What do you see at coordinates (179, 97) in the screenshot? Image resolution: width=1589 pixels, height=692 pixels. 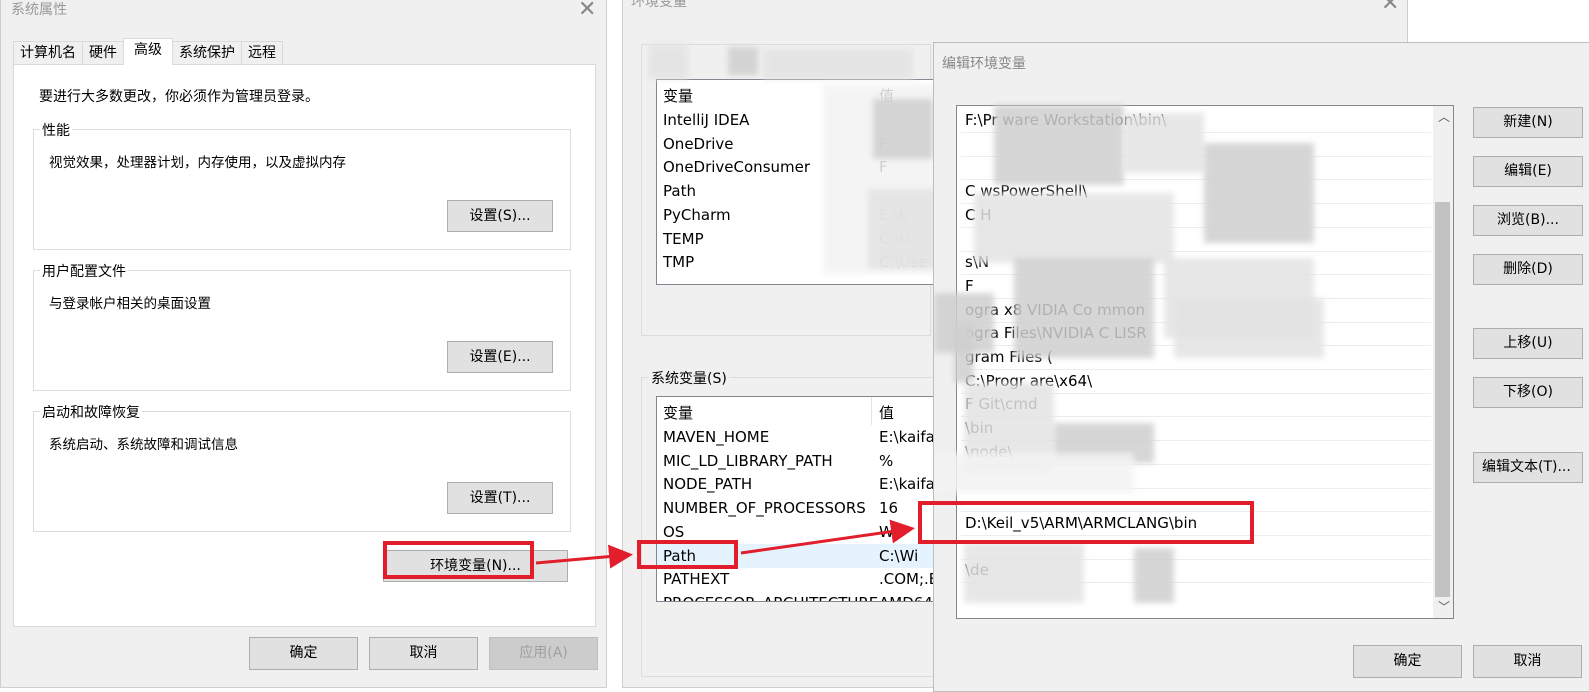 I see `admin-note: 要进行大多数更改，你必须作为管理员登录。` at bounding box center [179, 97].